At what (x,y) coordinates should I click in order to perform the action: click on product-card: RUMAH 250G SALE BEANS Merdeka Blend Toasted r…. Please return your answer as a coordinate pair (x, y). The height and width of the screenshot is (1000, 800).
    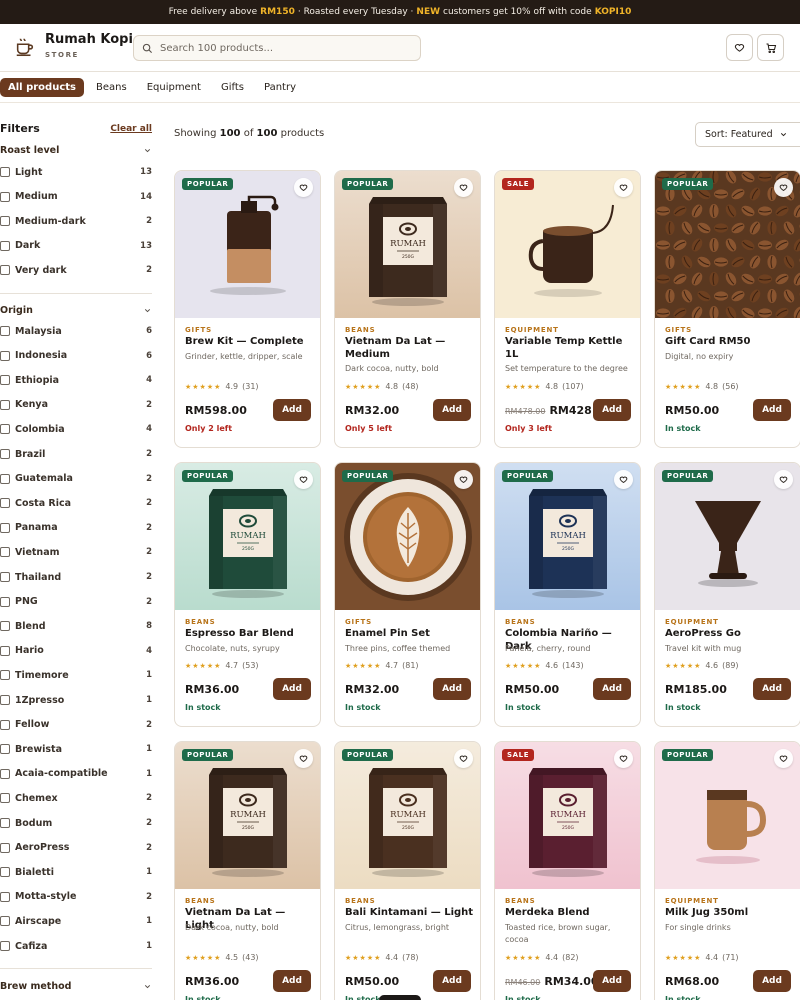
    Looking at the image, I should click on (567, 870).